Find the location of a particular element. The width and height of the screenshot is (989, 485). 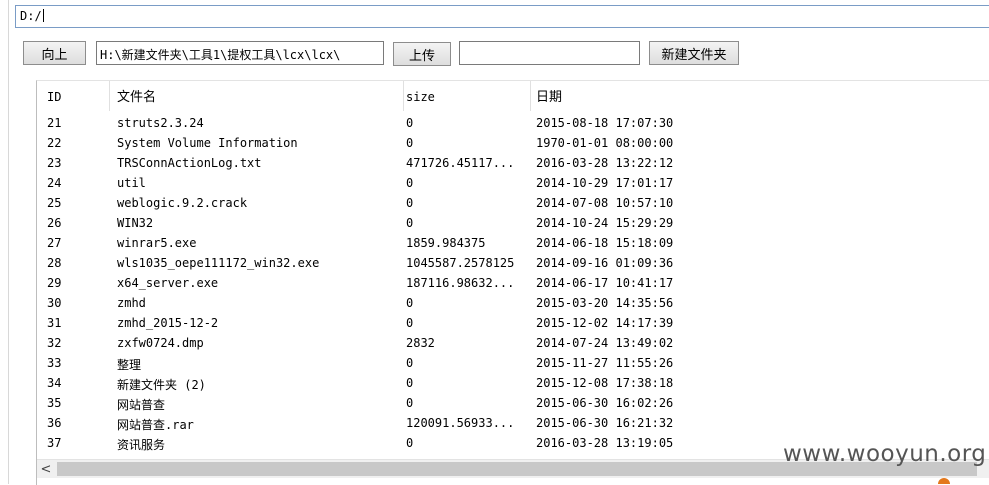

cell-size: 2832 is located at coordinates (420, 343).